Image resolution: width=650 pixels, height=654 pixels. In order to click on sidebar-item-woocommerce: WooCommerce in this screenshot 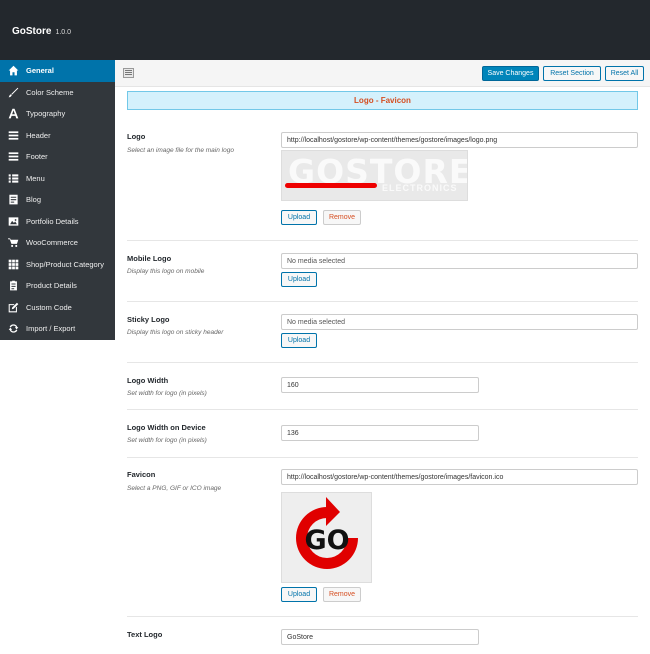, I will do `click(57, 243)`.